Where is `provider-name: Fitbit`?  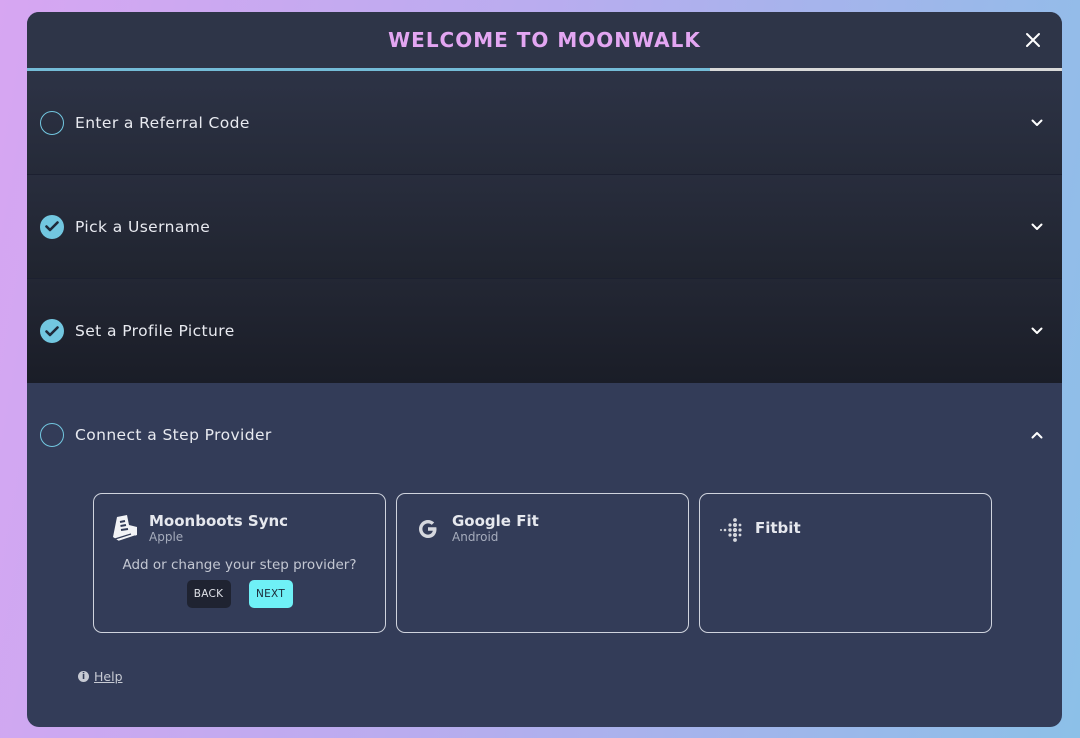 provider-name: Fitbit is located at coordinates (778, 528).